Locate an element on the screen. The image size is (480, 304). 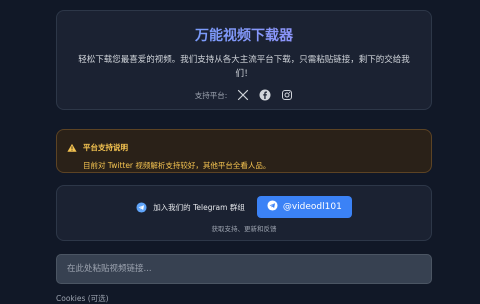
platforms-label: 支持平台: is located at coordinates (211, 95).